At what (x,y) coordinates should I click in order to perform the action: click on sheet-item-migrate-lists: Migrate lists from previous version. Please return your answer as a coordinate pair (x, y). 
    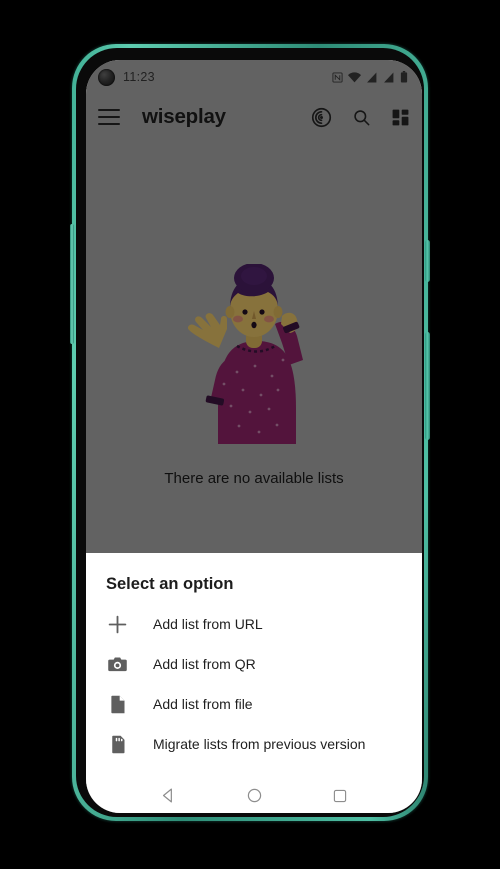
    Looking at the image, I should click on (254, 744).